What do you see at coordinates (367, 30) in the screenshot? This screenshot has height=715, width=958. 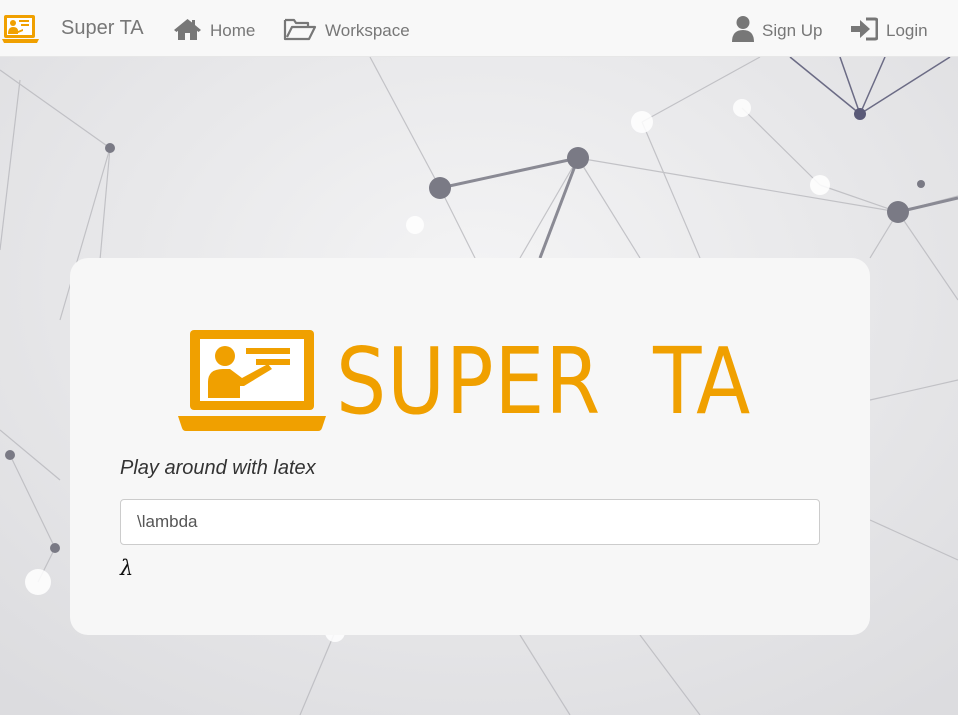 I see `nav-workspace-label: Workspace` at bounding box center [367, 30].